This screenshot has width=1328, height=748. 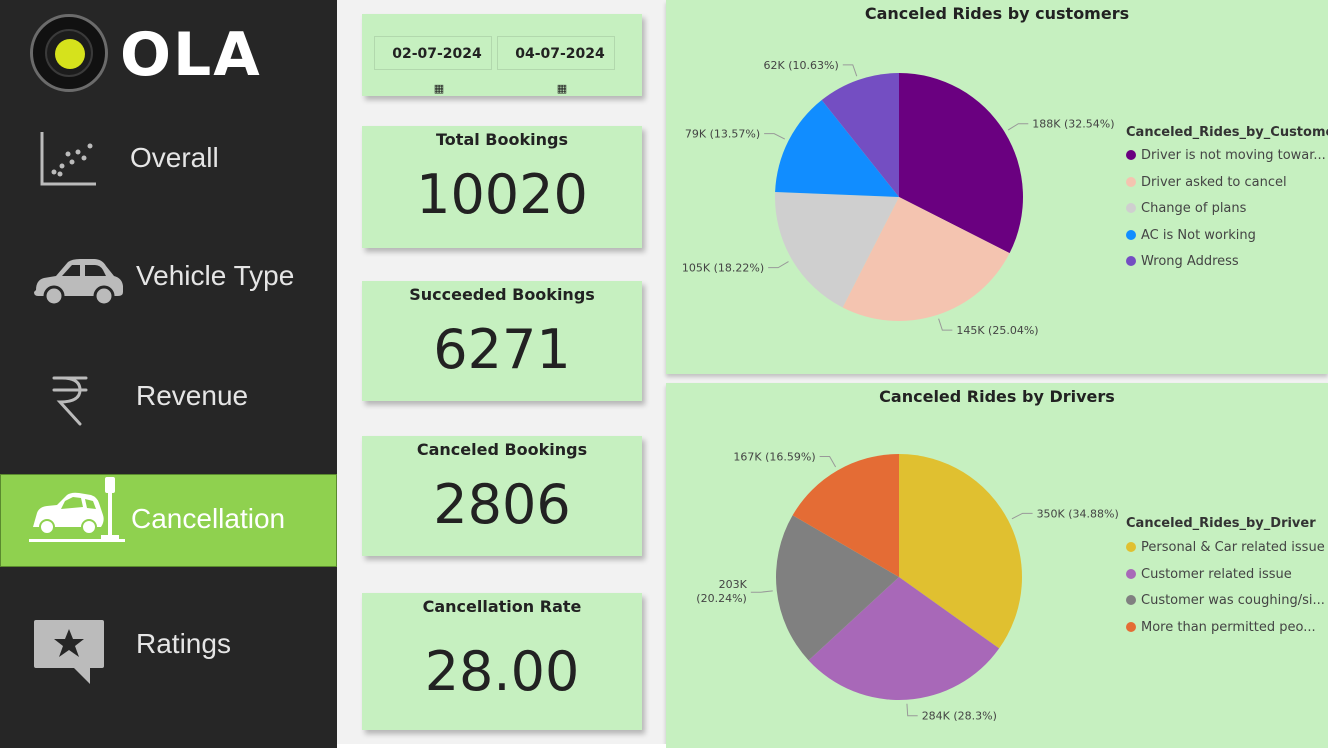 What do you see at coordinates (959, 716) in the screenshot?
I see `pie-data-label: 284K (28.3%)` at bounding box center [959, 716].